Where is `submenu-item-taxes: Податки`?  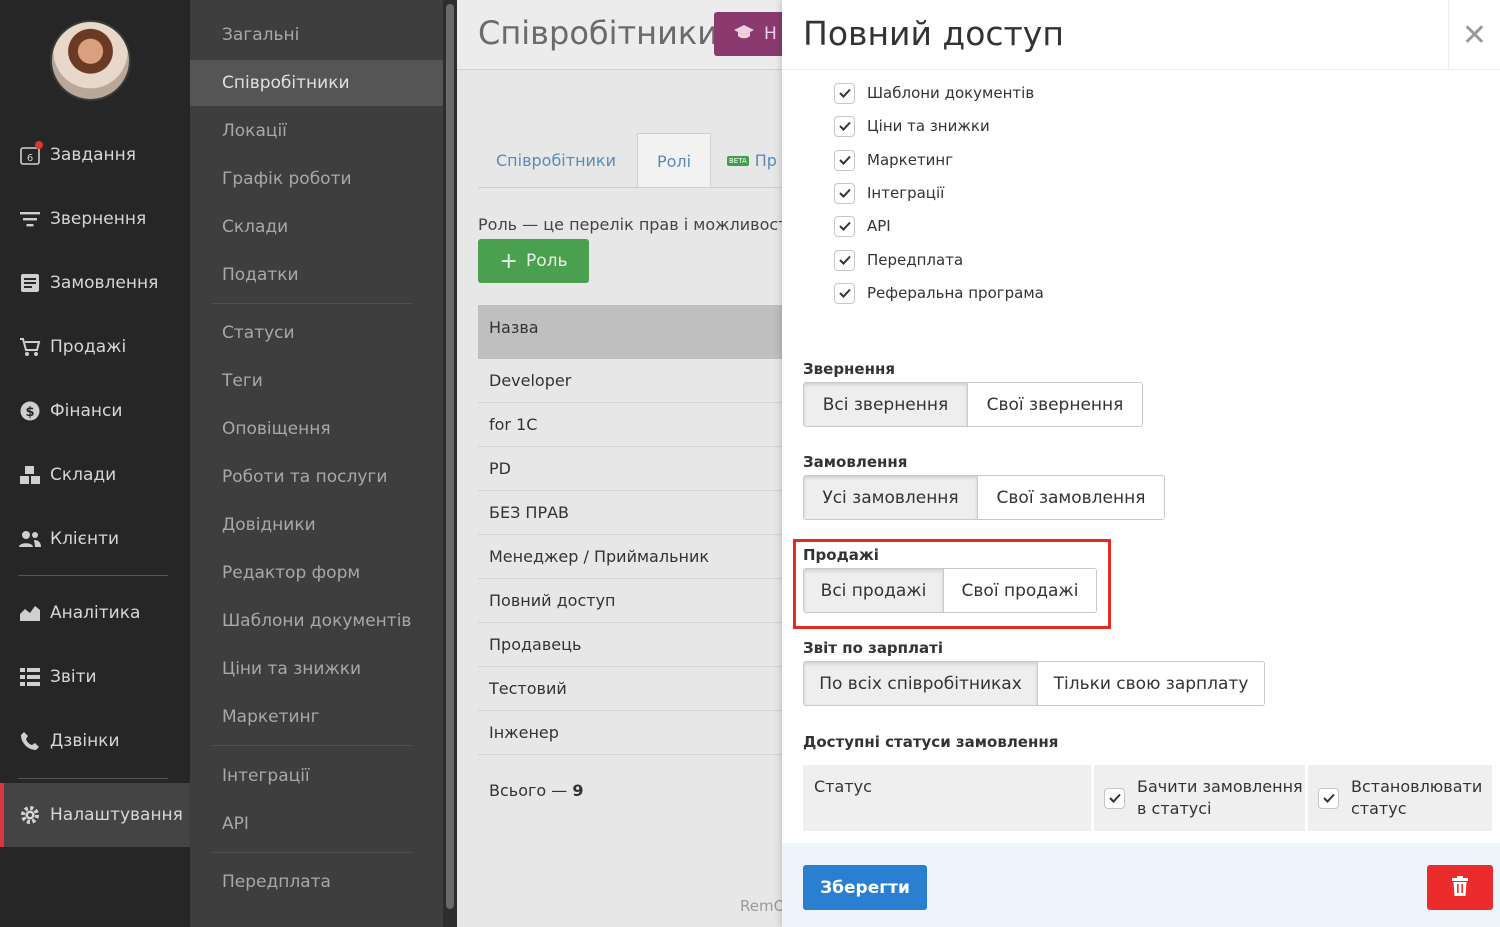 submenu-item-taxes: Податки is located at coordinates (316, 275).